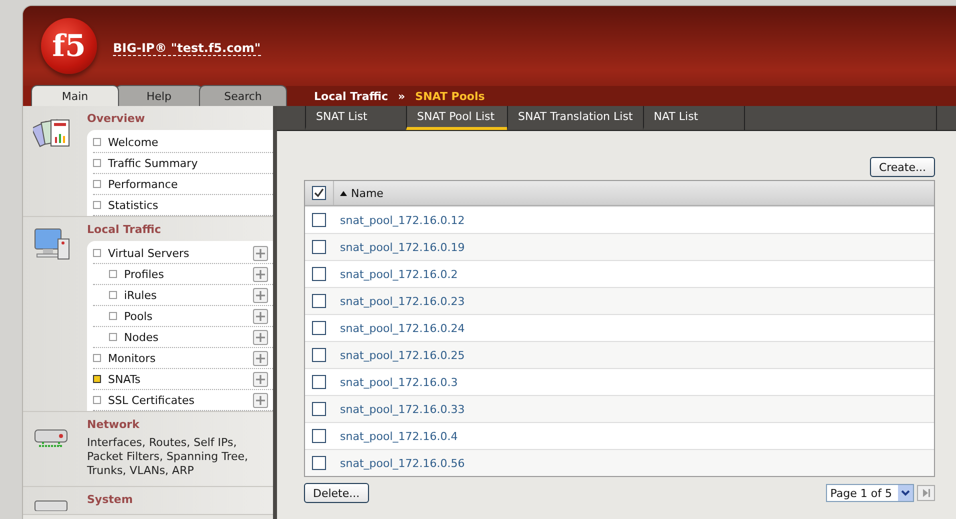 Image resolution: width=956 pixels, height=519 pixels. Describe the element at coordinates (183, 379) in the screenshot. I see `menu-item: SNATs` at that location.